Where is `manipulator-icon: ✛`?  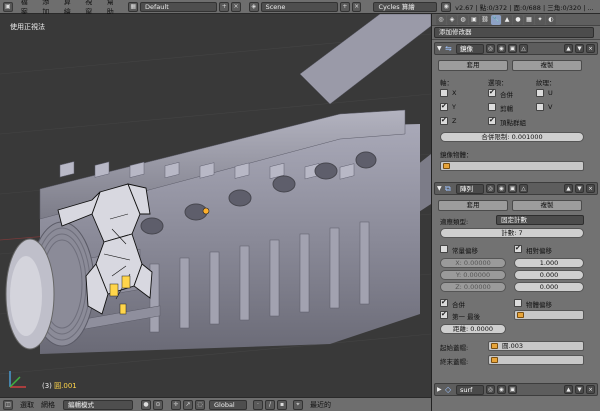 manipulator-icon: ✛ is located at coordinates (176, 404).